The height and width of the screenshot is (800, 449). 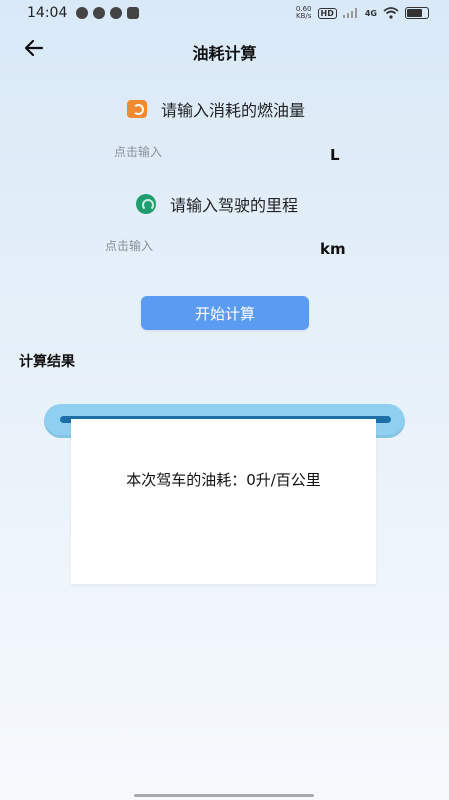 I want to click on fuel-prompt-row: 请输入消耗的燃油量, so click(x=216, y=109).